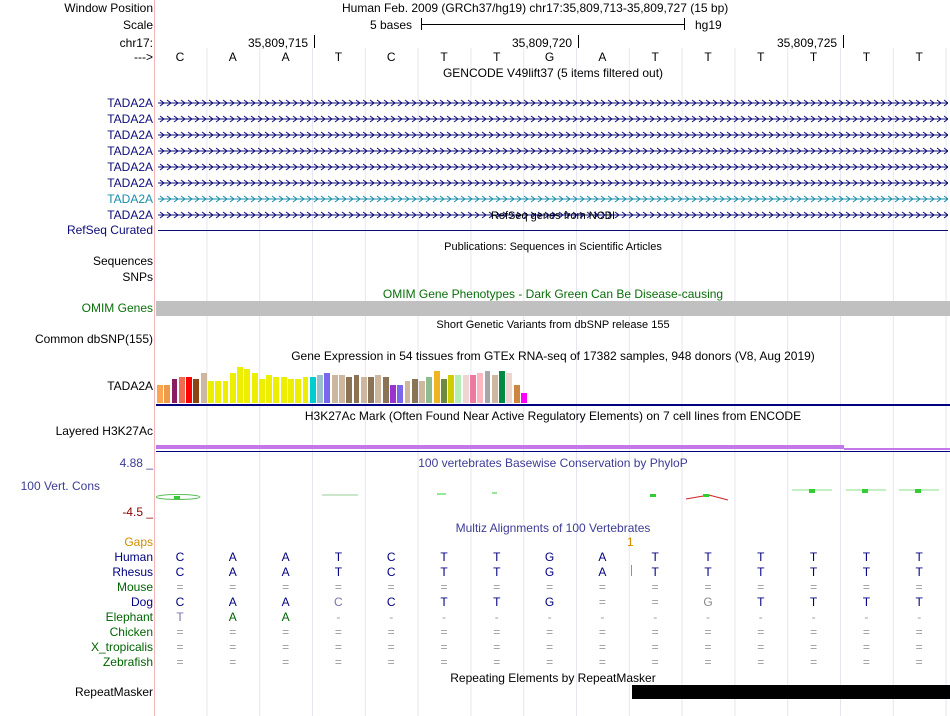 Image resolution: width=950 pixels, height=716 pixels. What do you see at coordinates (60, 486) in the screenshot?
I see `phylop-label: 100 Vert. Cons` at bounding box center [60, 486].